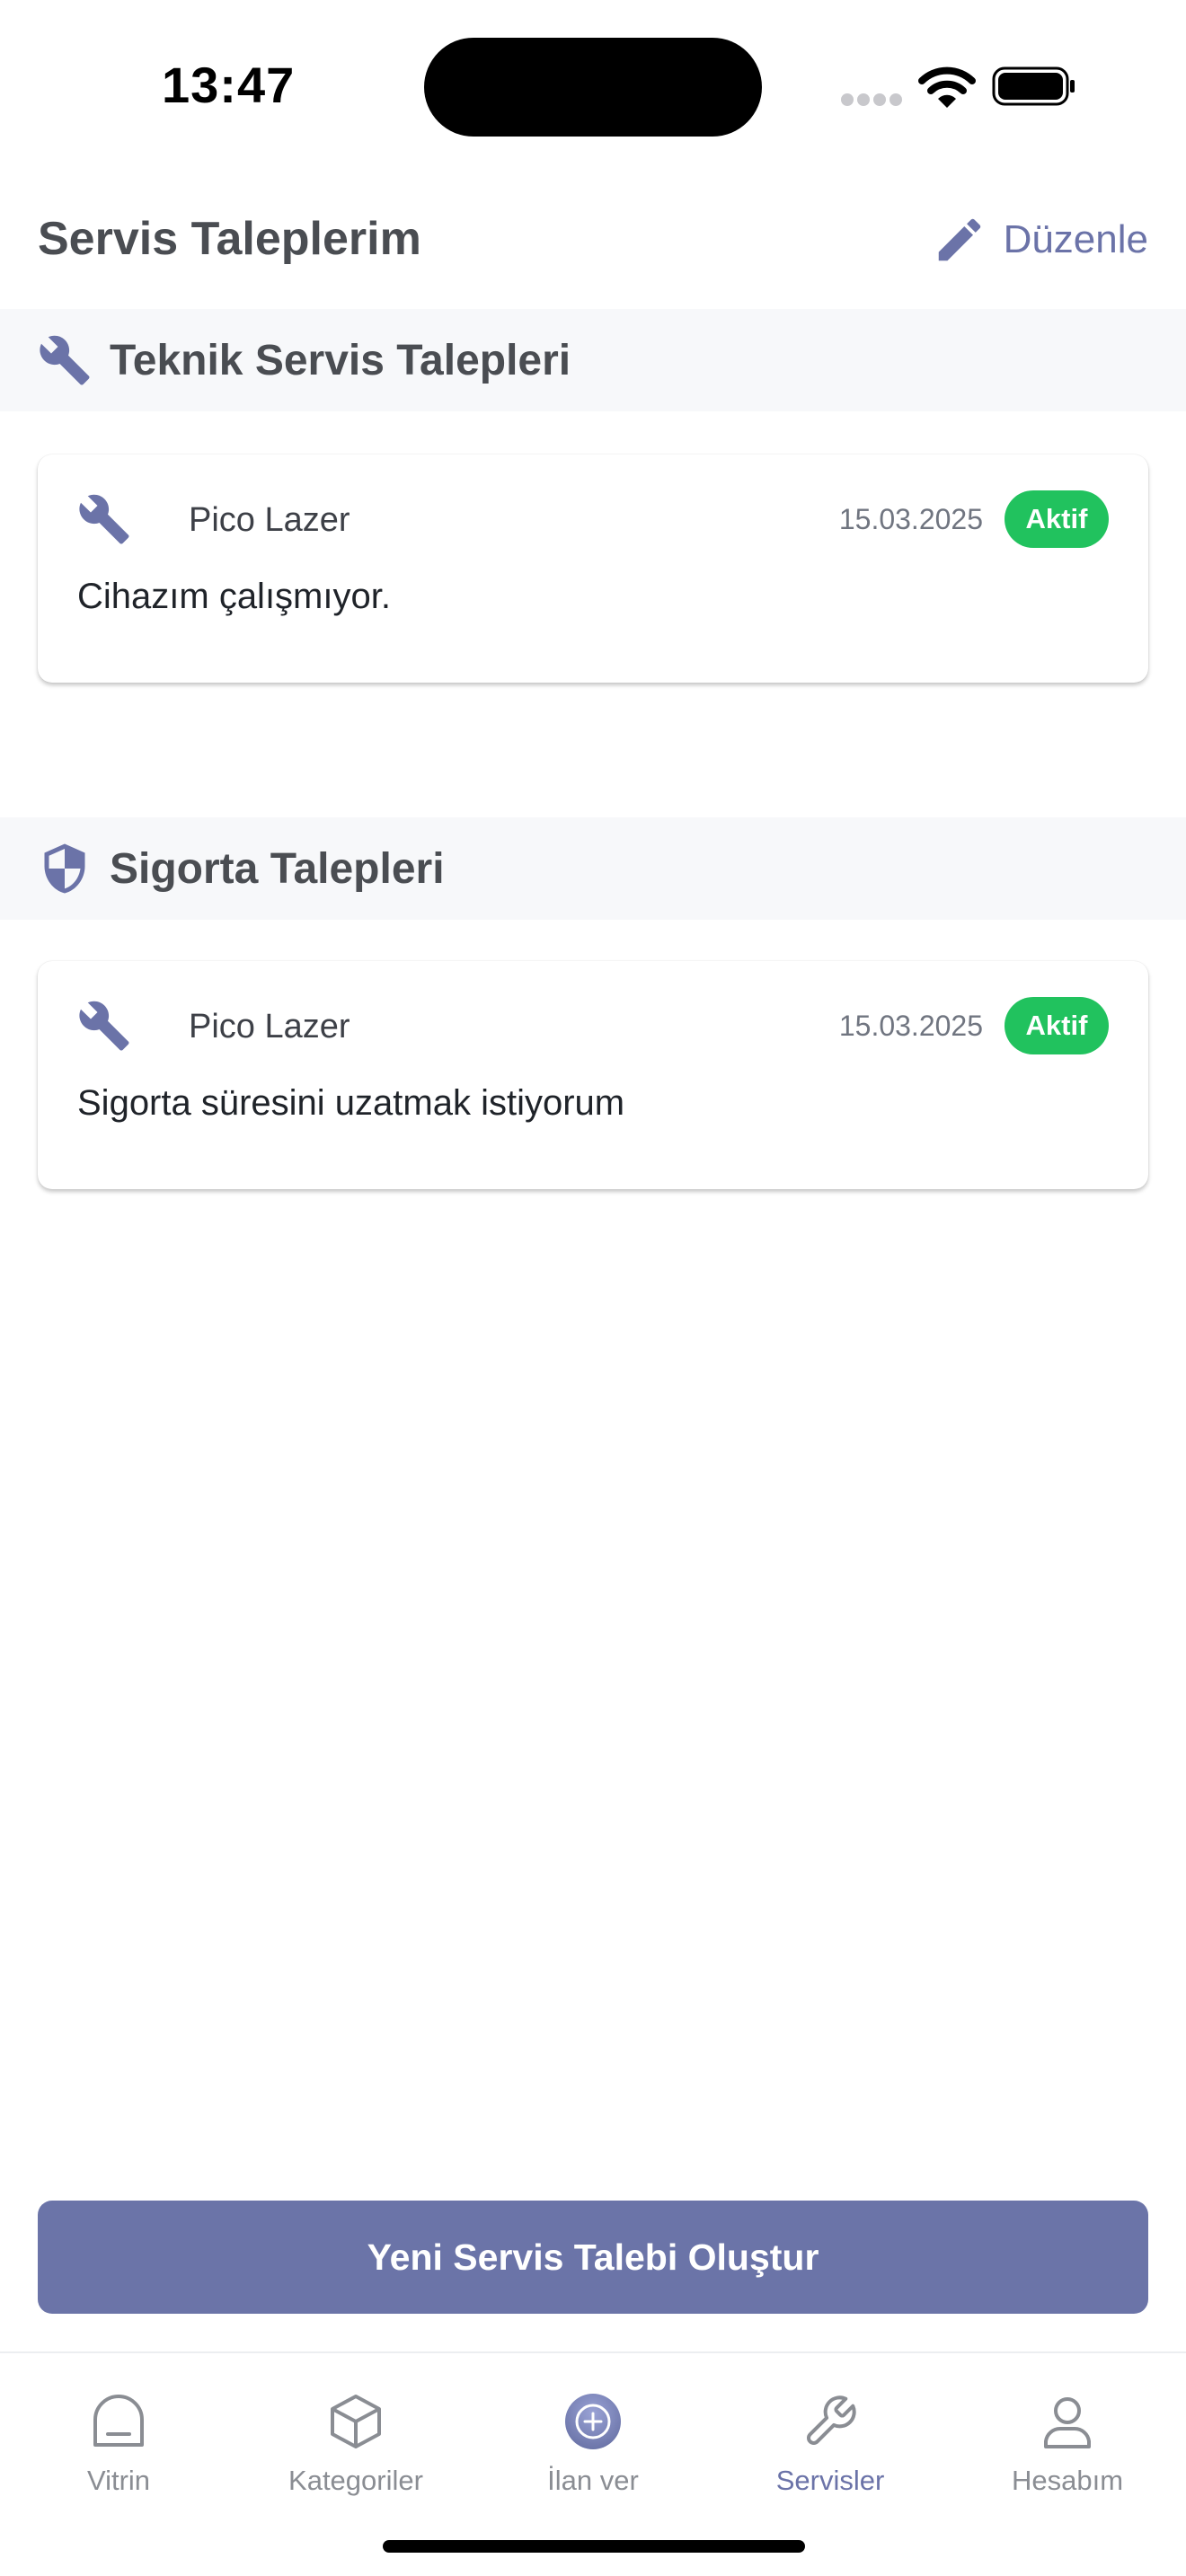 The width and height of the screenshot is (1186, 2576). What do you see at coordinates (593, 2421) in the screenshot?
I see `plus-circle-icon` at bounding box center [593, 2421].